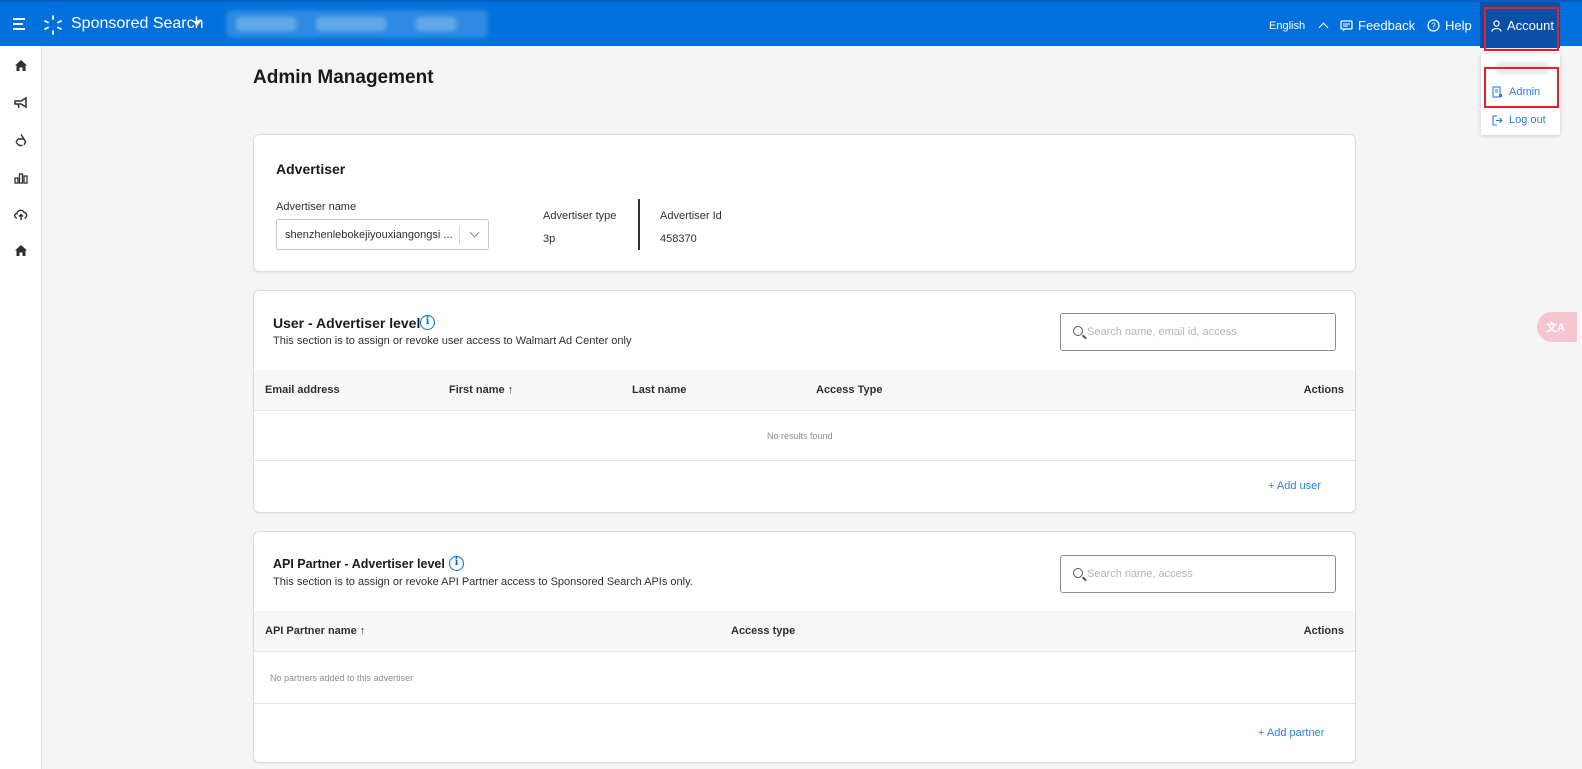 The width and height of the screenshot is (1582, 769). I want to click on column-email-address: Email address, so click(302, 390).